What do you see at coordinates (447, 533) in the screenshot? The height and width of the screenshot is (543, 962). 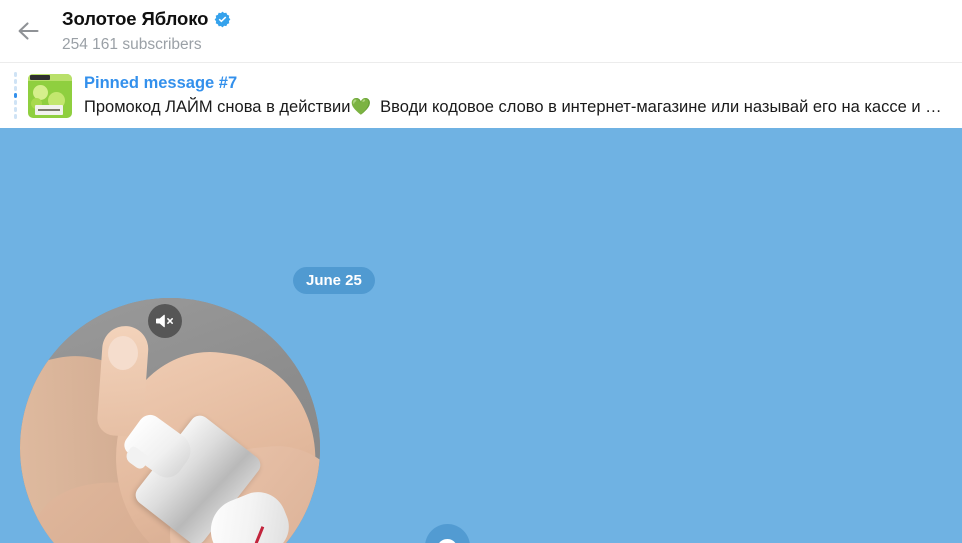 I see `comments-button: 4` at bounding box center [447, 533].